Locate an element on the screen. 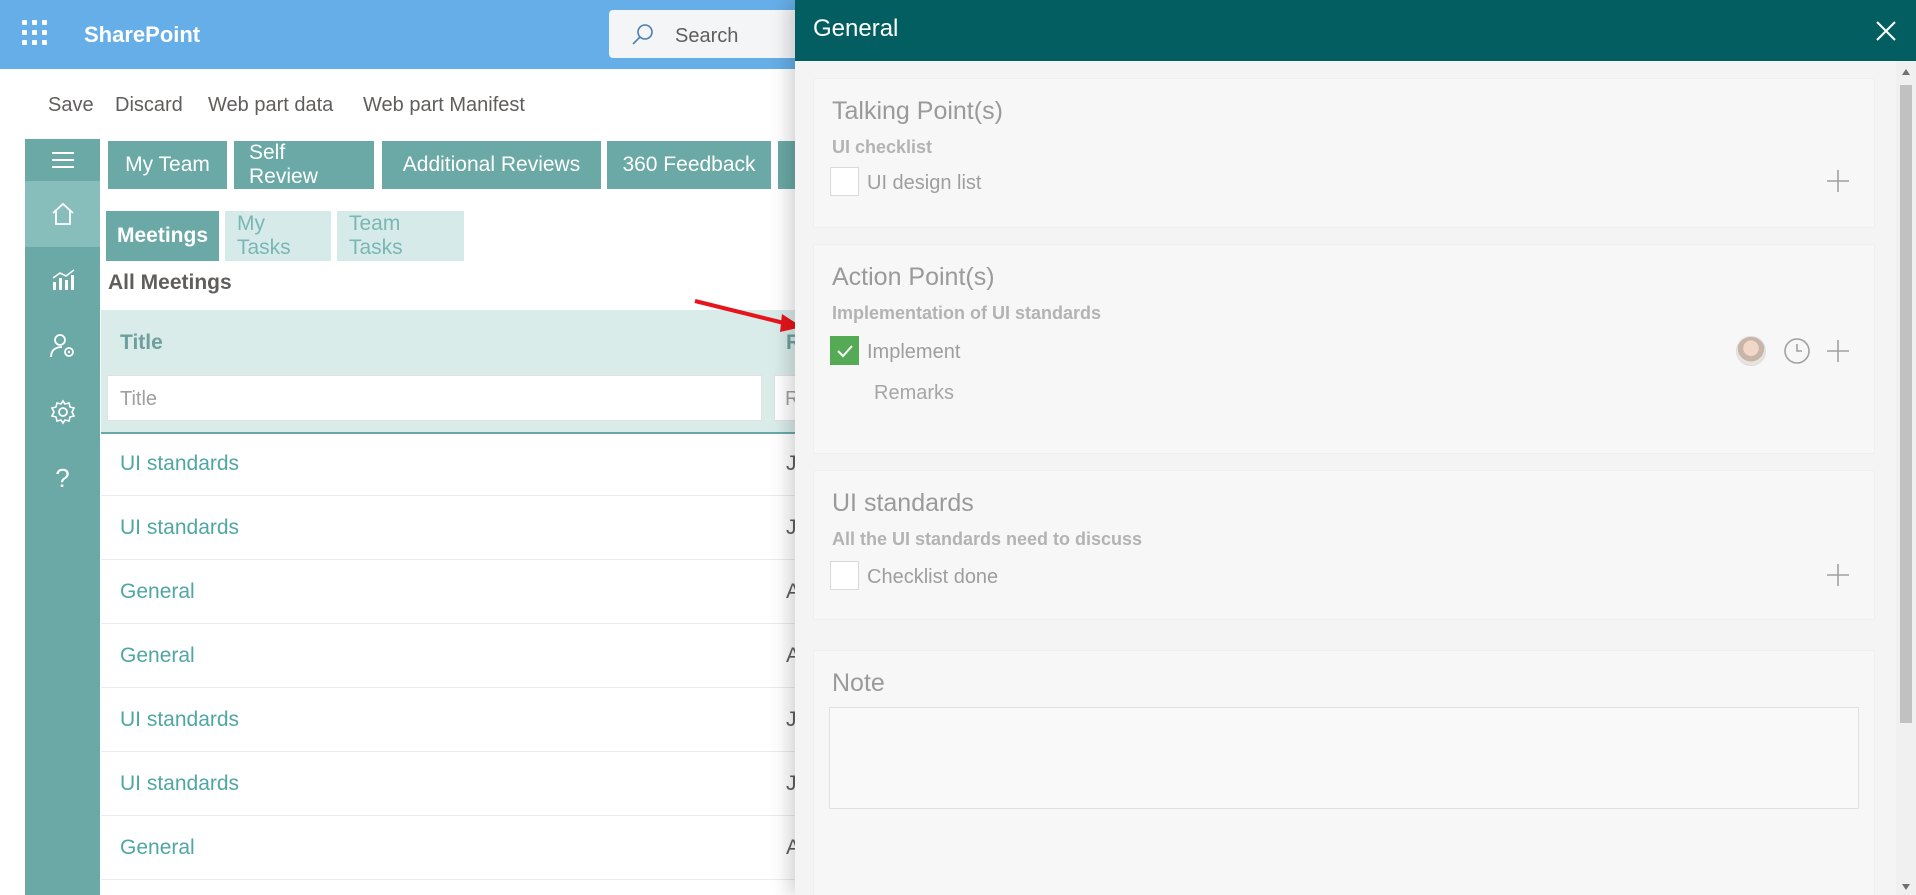  scroll-down-icon is located at coordinates (1906, 887).